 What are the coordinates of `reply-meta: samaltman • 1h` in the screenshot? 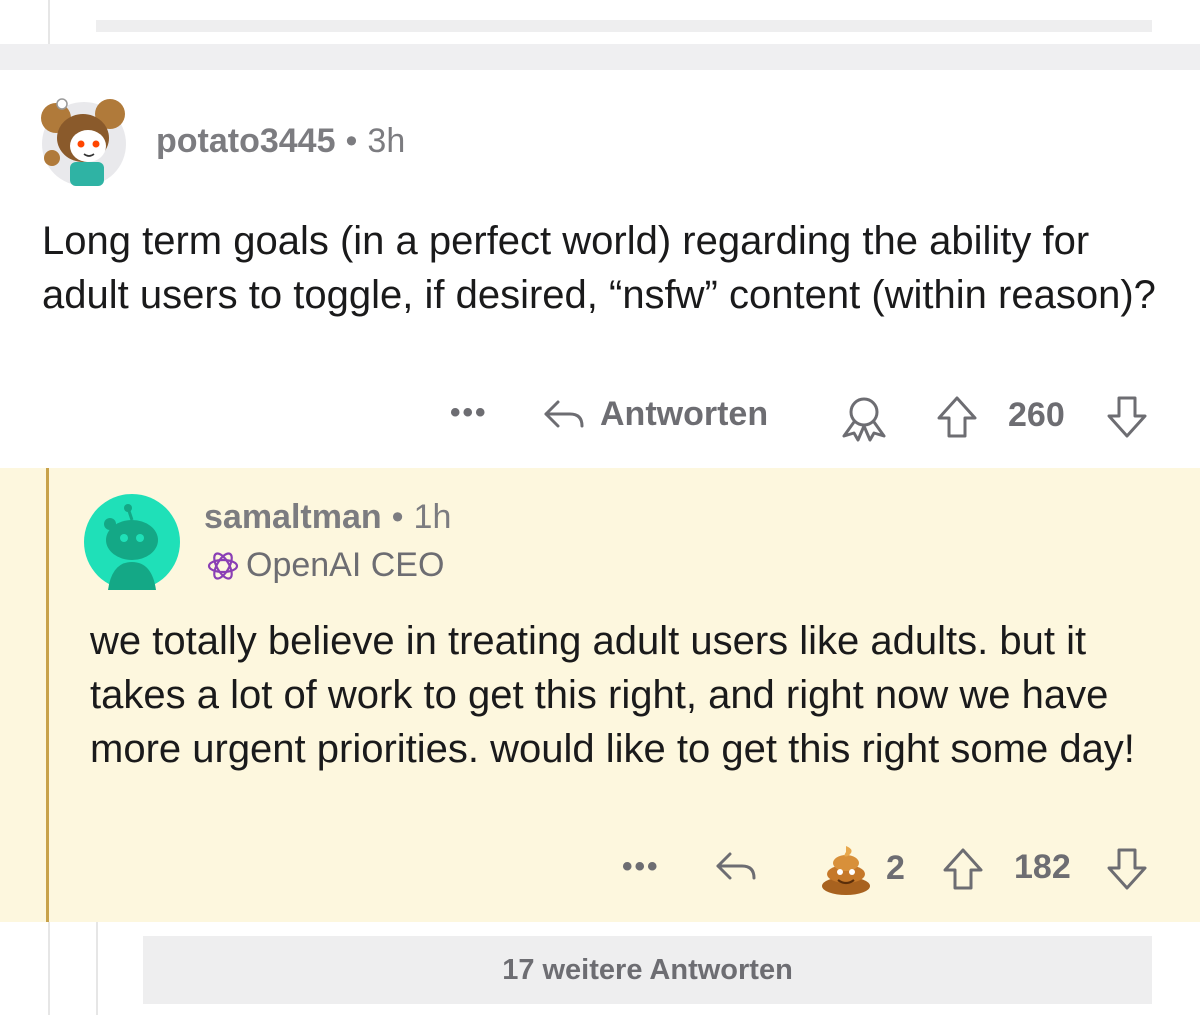 It's located at (327, 517).